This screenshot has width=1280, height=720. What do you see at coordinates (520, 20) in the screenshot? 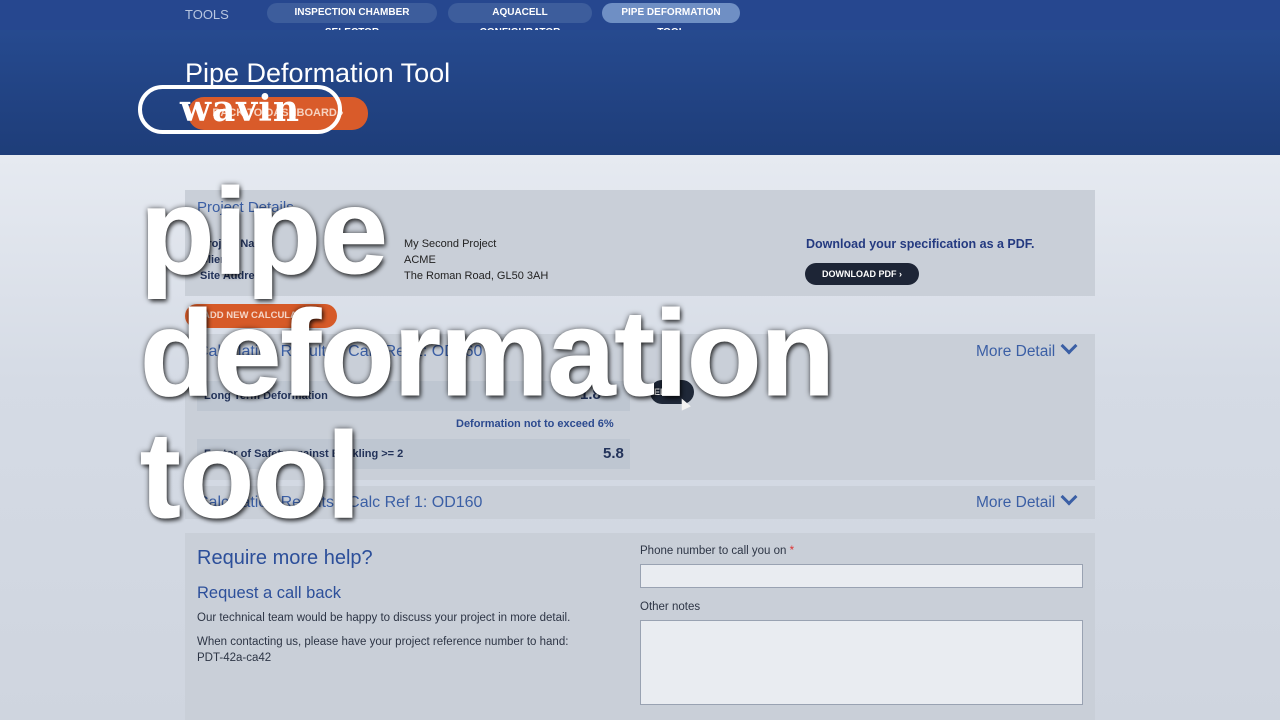
I see `nav-aquacell-configurator: AQUACELL CONFIGURATOR` at bounding box center [520, 20].